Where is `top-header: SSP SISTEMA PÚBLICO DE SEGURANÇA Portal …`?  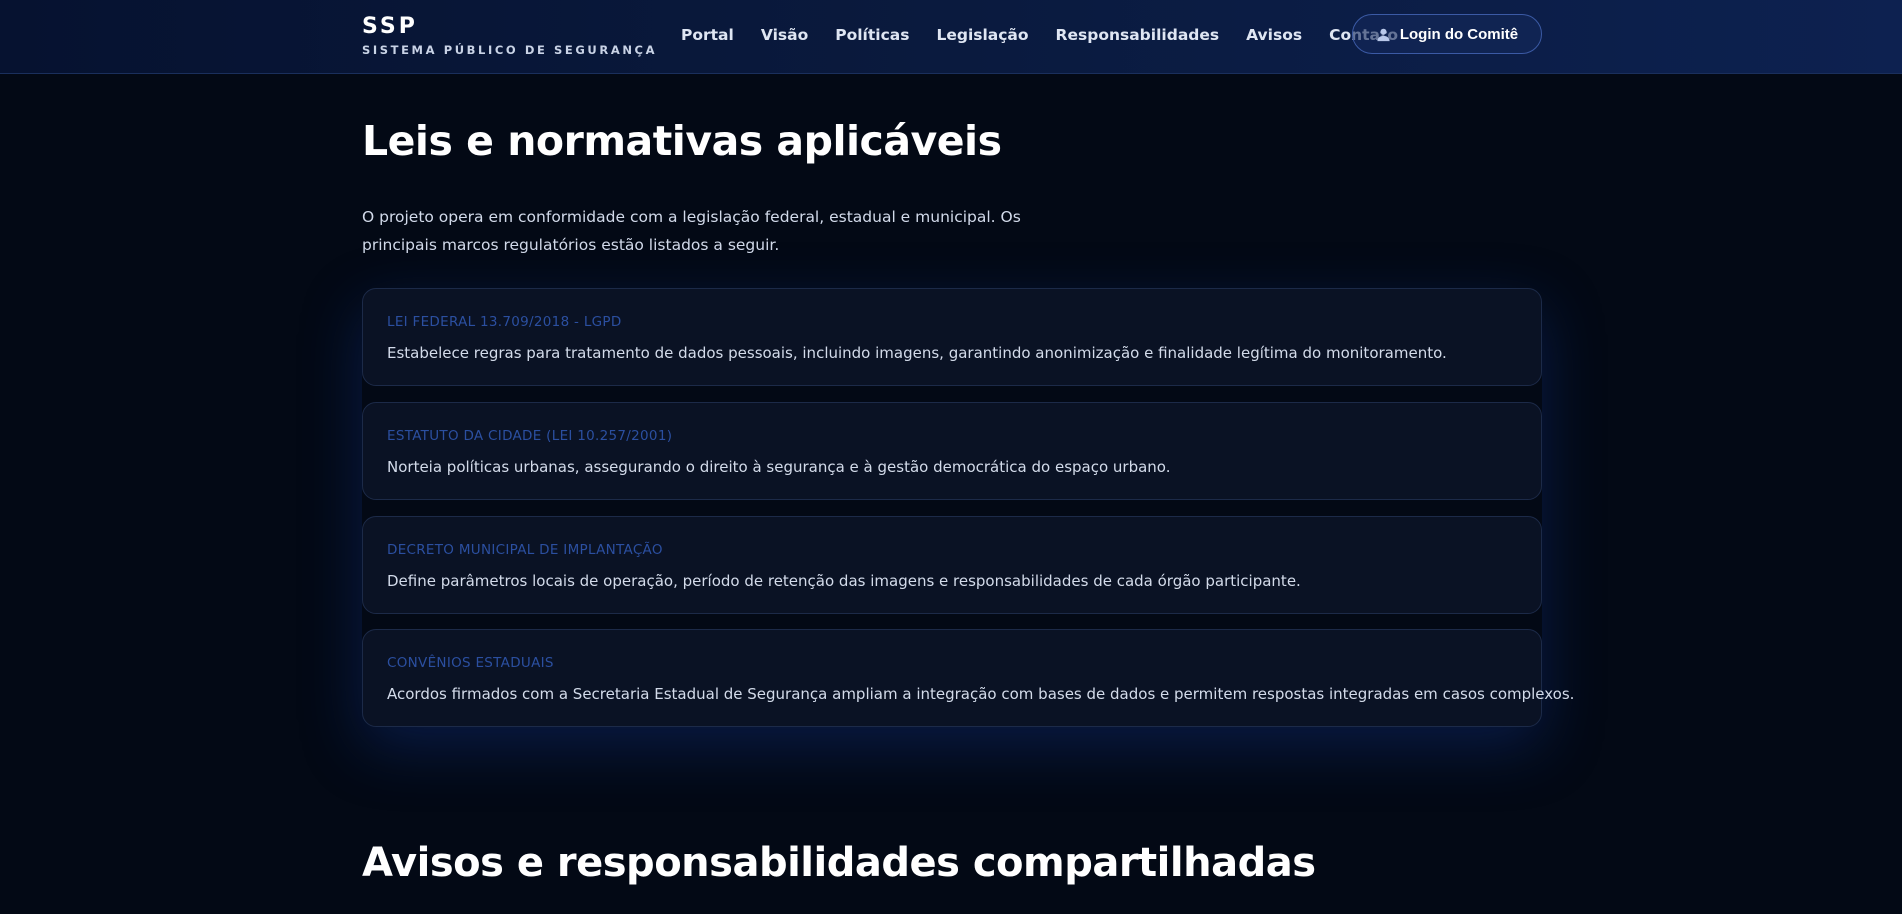 top-header: SSP SISTEMA PÚBLICO DE SEGURANÇA Portal … is located at coordinates (951, 37).